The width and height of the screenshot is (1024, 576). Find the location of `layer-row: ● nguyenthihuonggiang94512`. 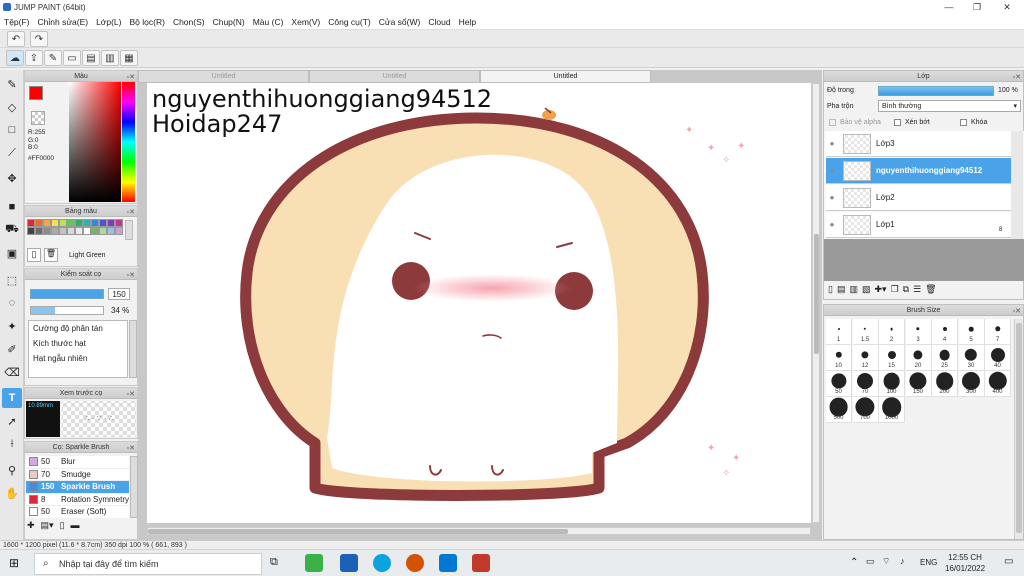

layer-row: ● nguyenthihuonggiang94512 is located at coordinates (918, 171).